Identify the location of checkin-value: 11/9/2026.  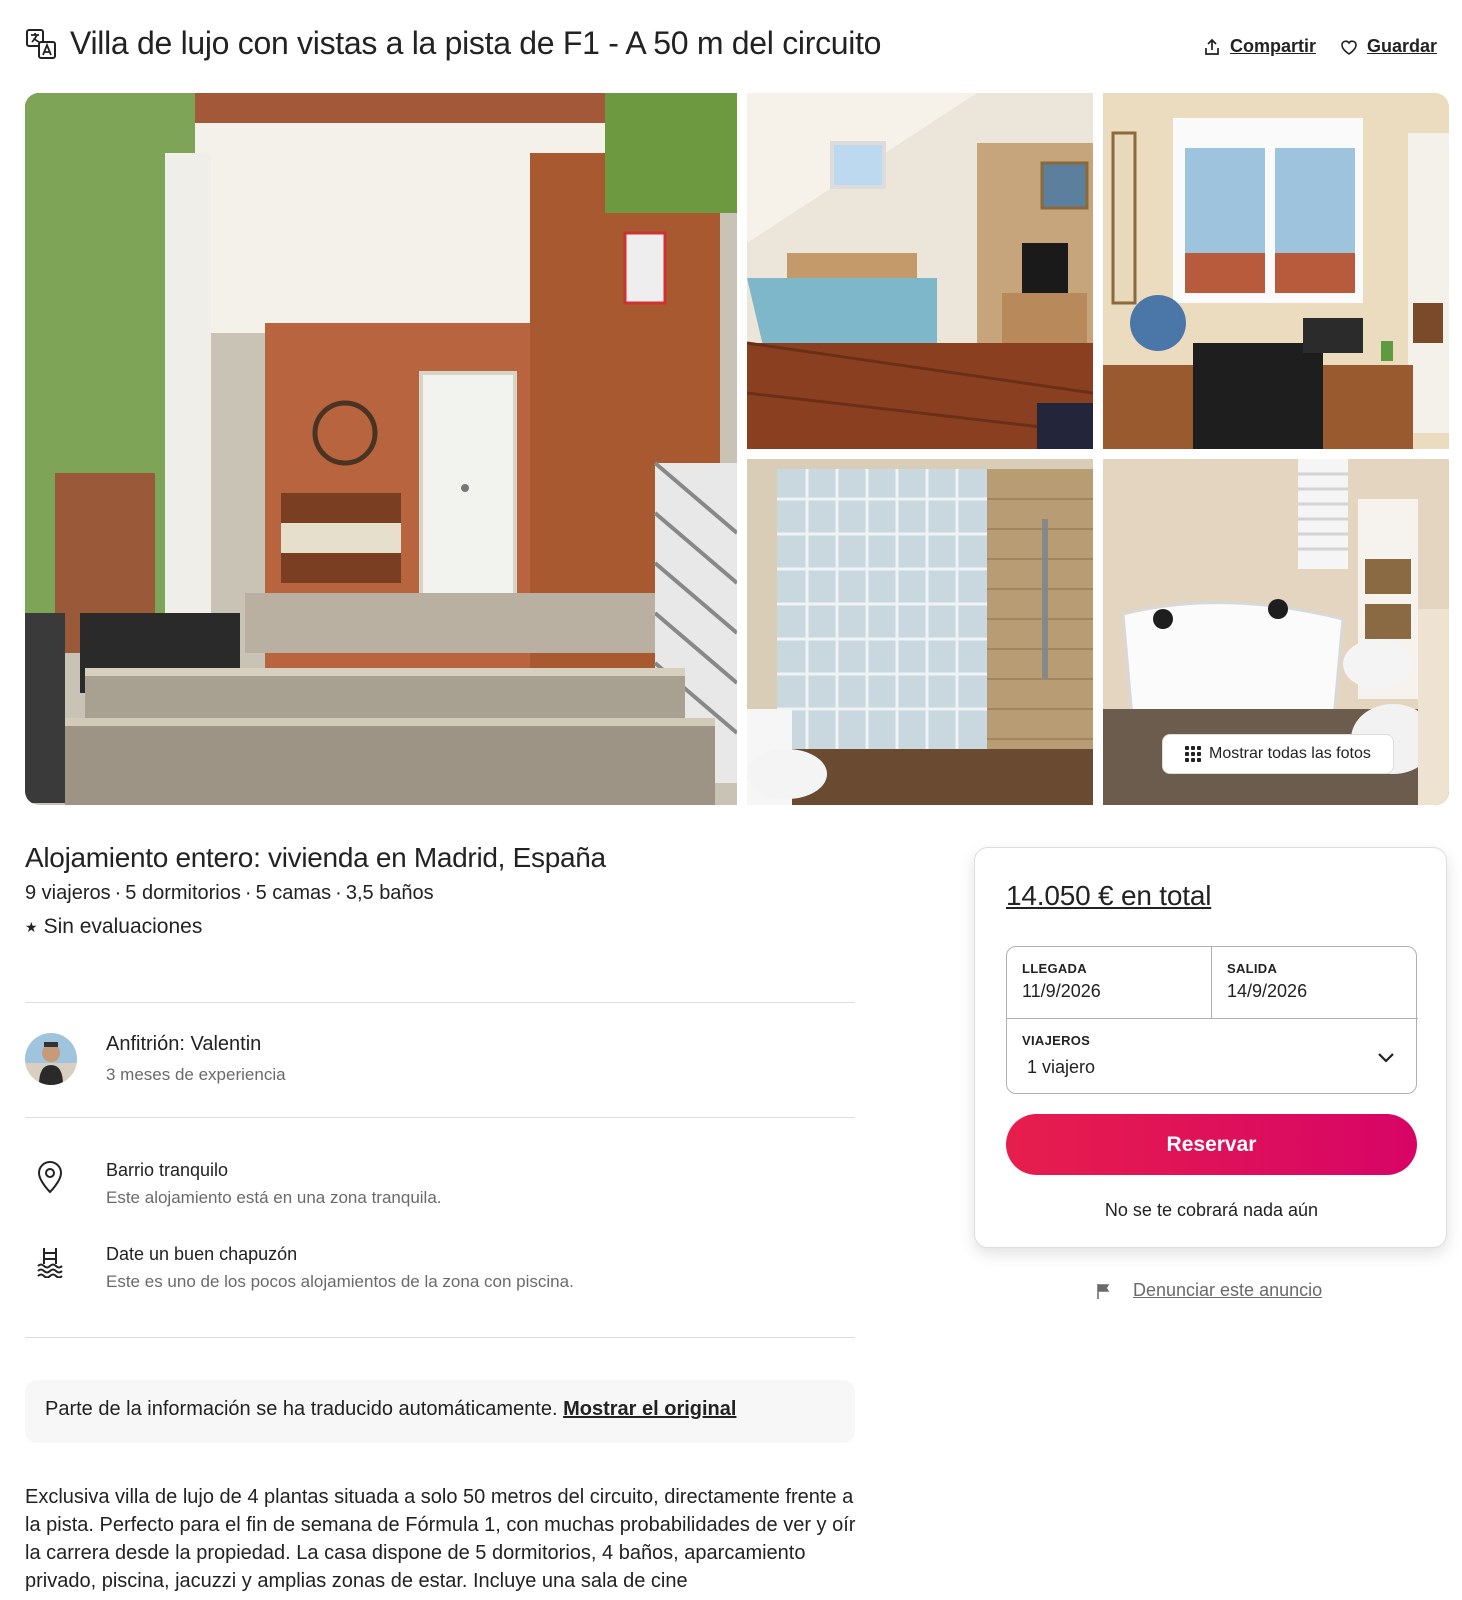
(1061, 991).